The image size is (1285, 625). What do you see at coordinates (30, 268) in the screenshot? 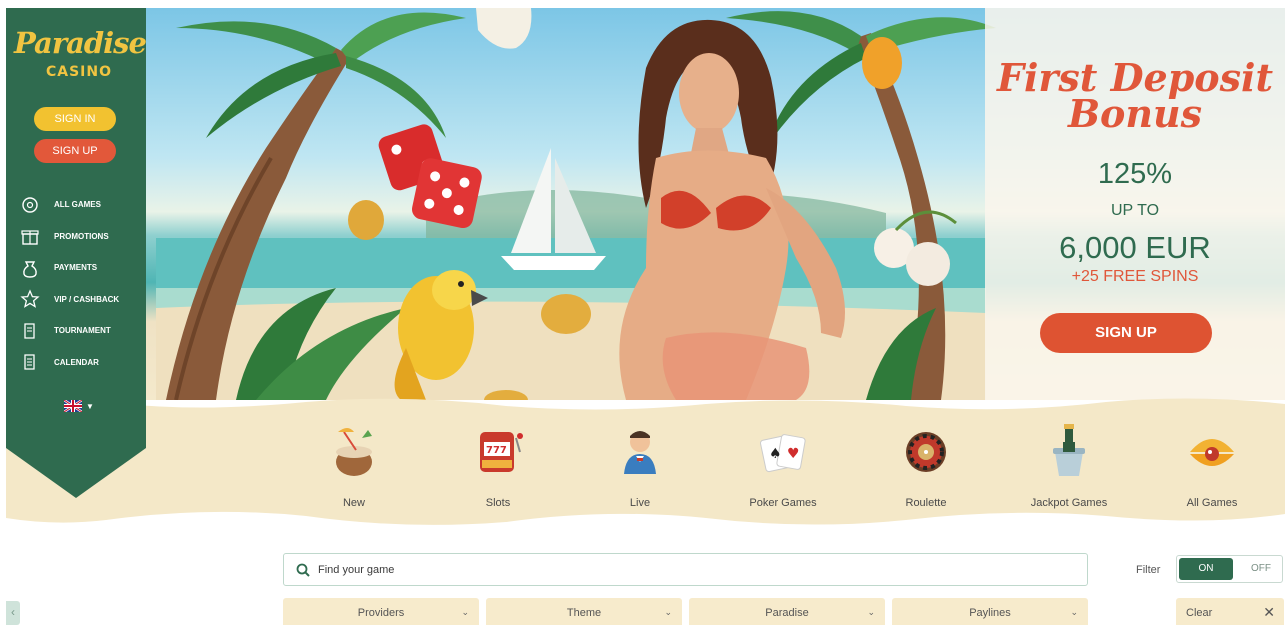
I see `money-bag-icon` at bounding box center [30, 268].